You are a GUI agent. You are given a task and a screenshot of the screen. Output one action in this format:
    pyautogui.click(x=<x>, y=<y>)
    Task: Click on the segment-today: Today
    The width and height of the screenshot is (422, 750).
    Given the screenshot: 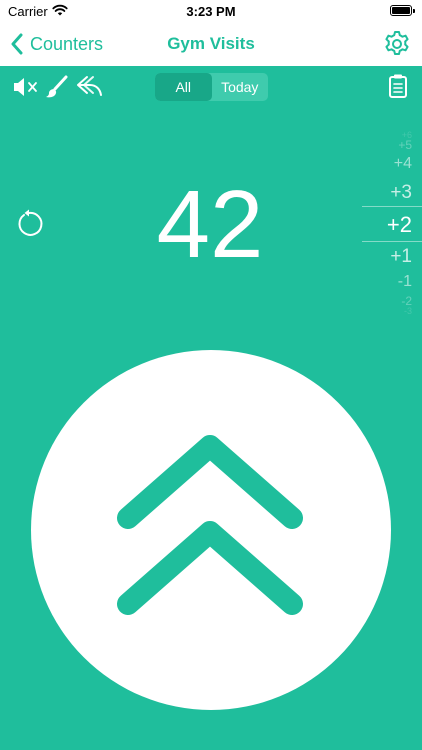 What is the action you would take?
    pyautogui.click(x=240, y=87)
    